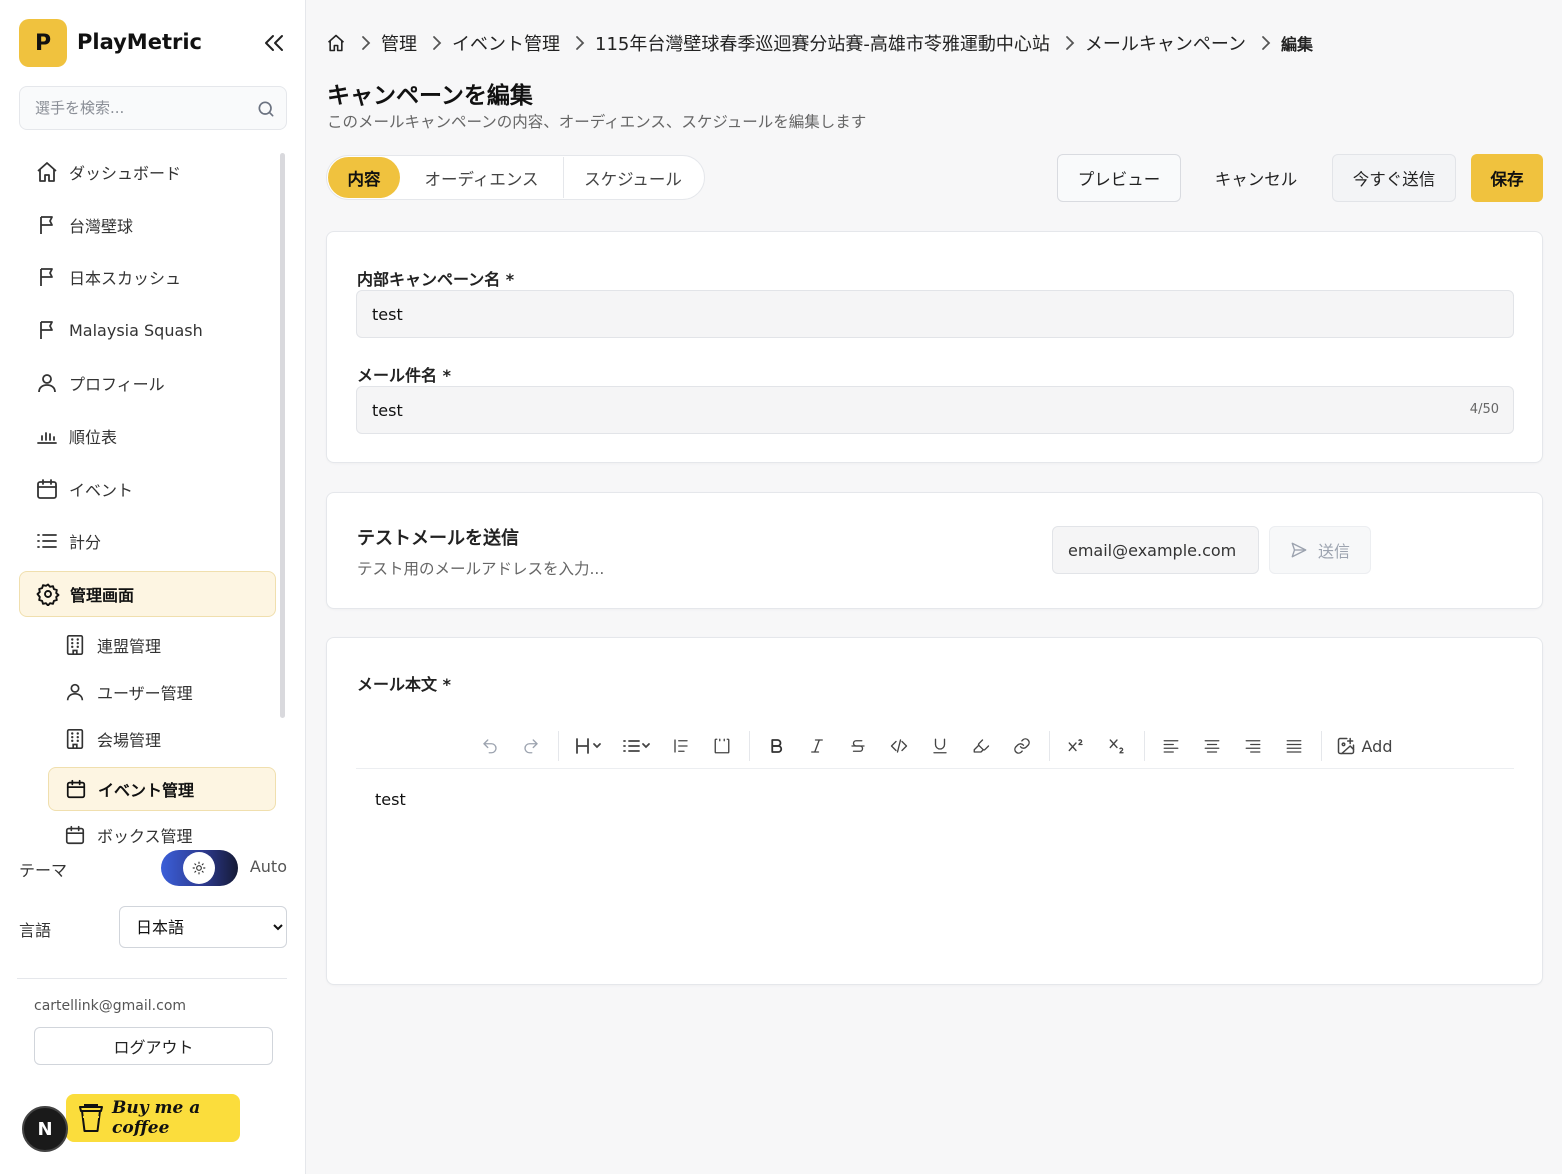  Describe the element at coordinates (147, 277) in the screenshot. I see `nav-item-japan-squash: 日本スカッシュ` at that location.